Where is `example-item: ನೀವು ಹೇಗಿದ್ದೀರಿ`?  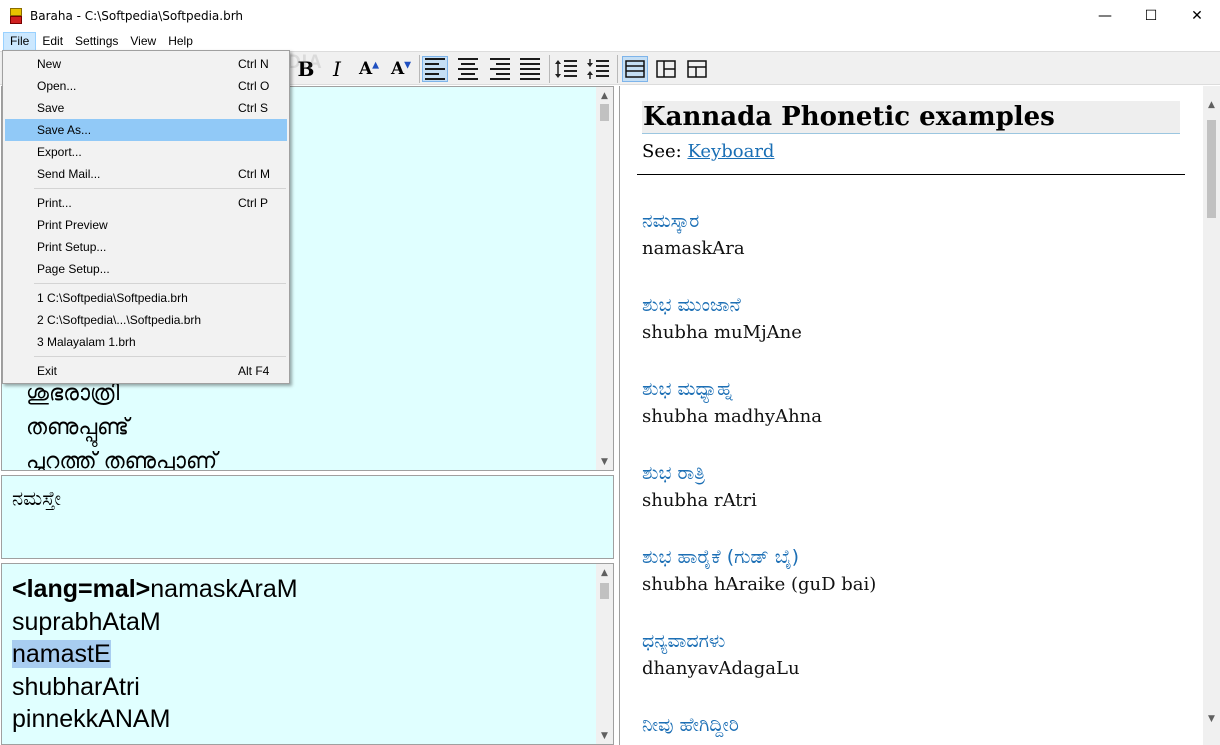
example-item: ನೀವು ಹೇಗಿದ್ದೀರಿ is located at coordinates (690, 728).